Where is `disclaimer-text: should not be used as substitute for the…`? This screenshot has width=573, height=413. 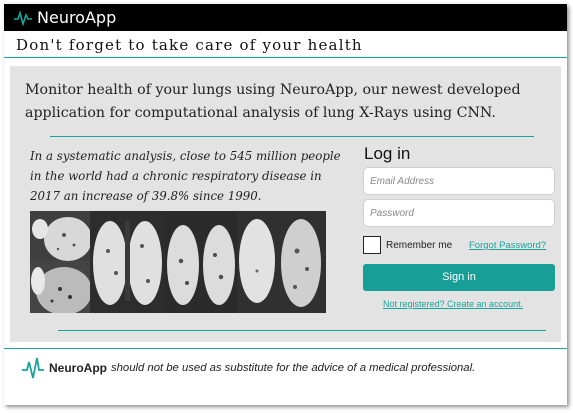
disclaimer-text: should not be used as substitute for the… is located at coordinates (293, 368).